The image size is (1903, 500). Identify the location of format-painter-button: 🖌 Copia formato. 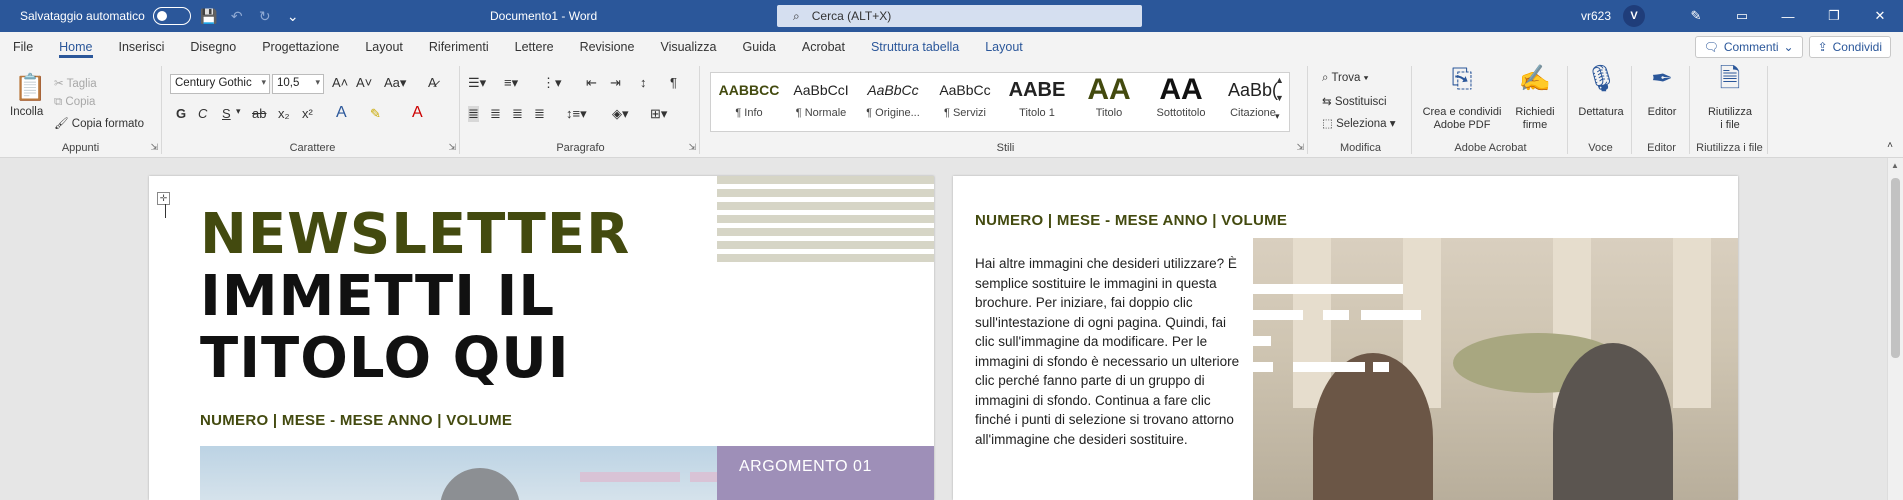
(99, 123).